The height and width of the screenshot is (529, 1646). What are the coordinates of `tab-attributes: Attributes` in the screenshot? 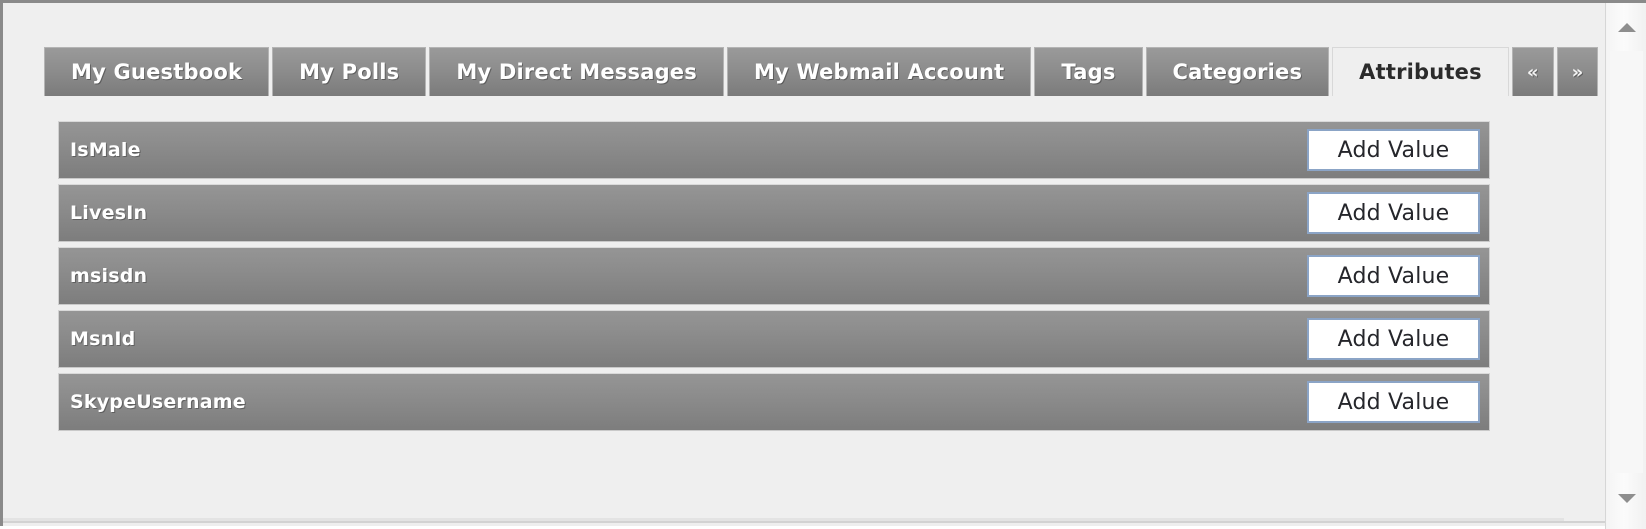 It's located at (1420, 71).